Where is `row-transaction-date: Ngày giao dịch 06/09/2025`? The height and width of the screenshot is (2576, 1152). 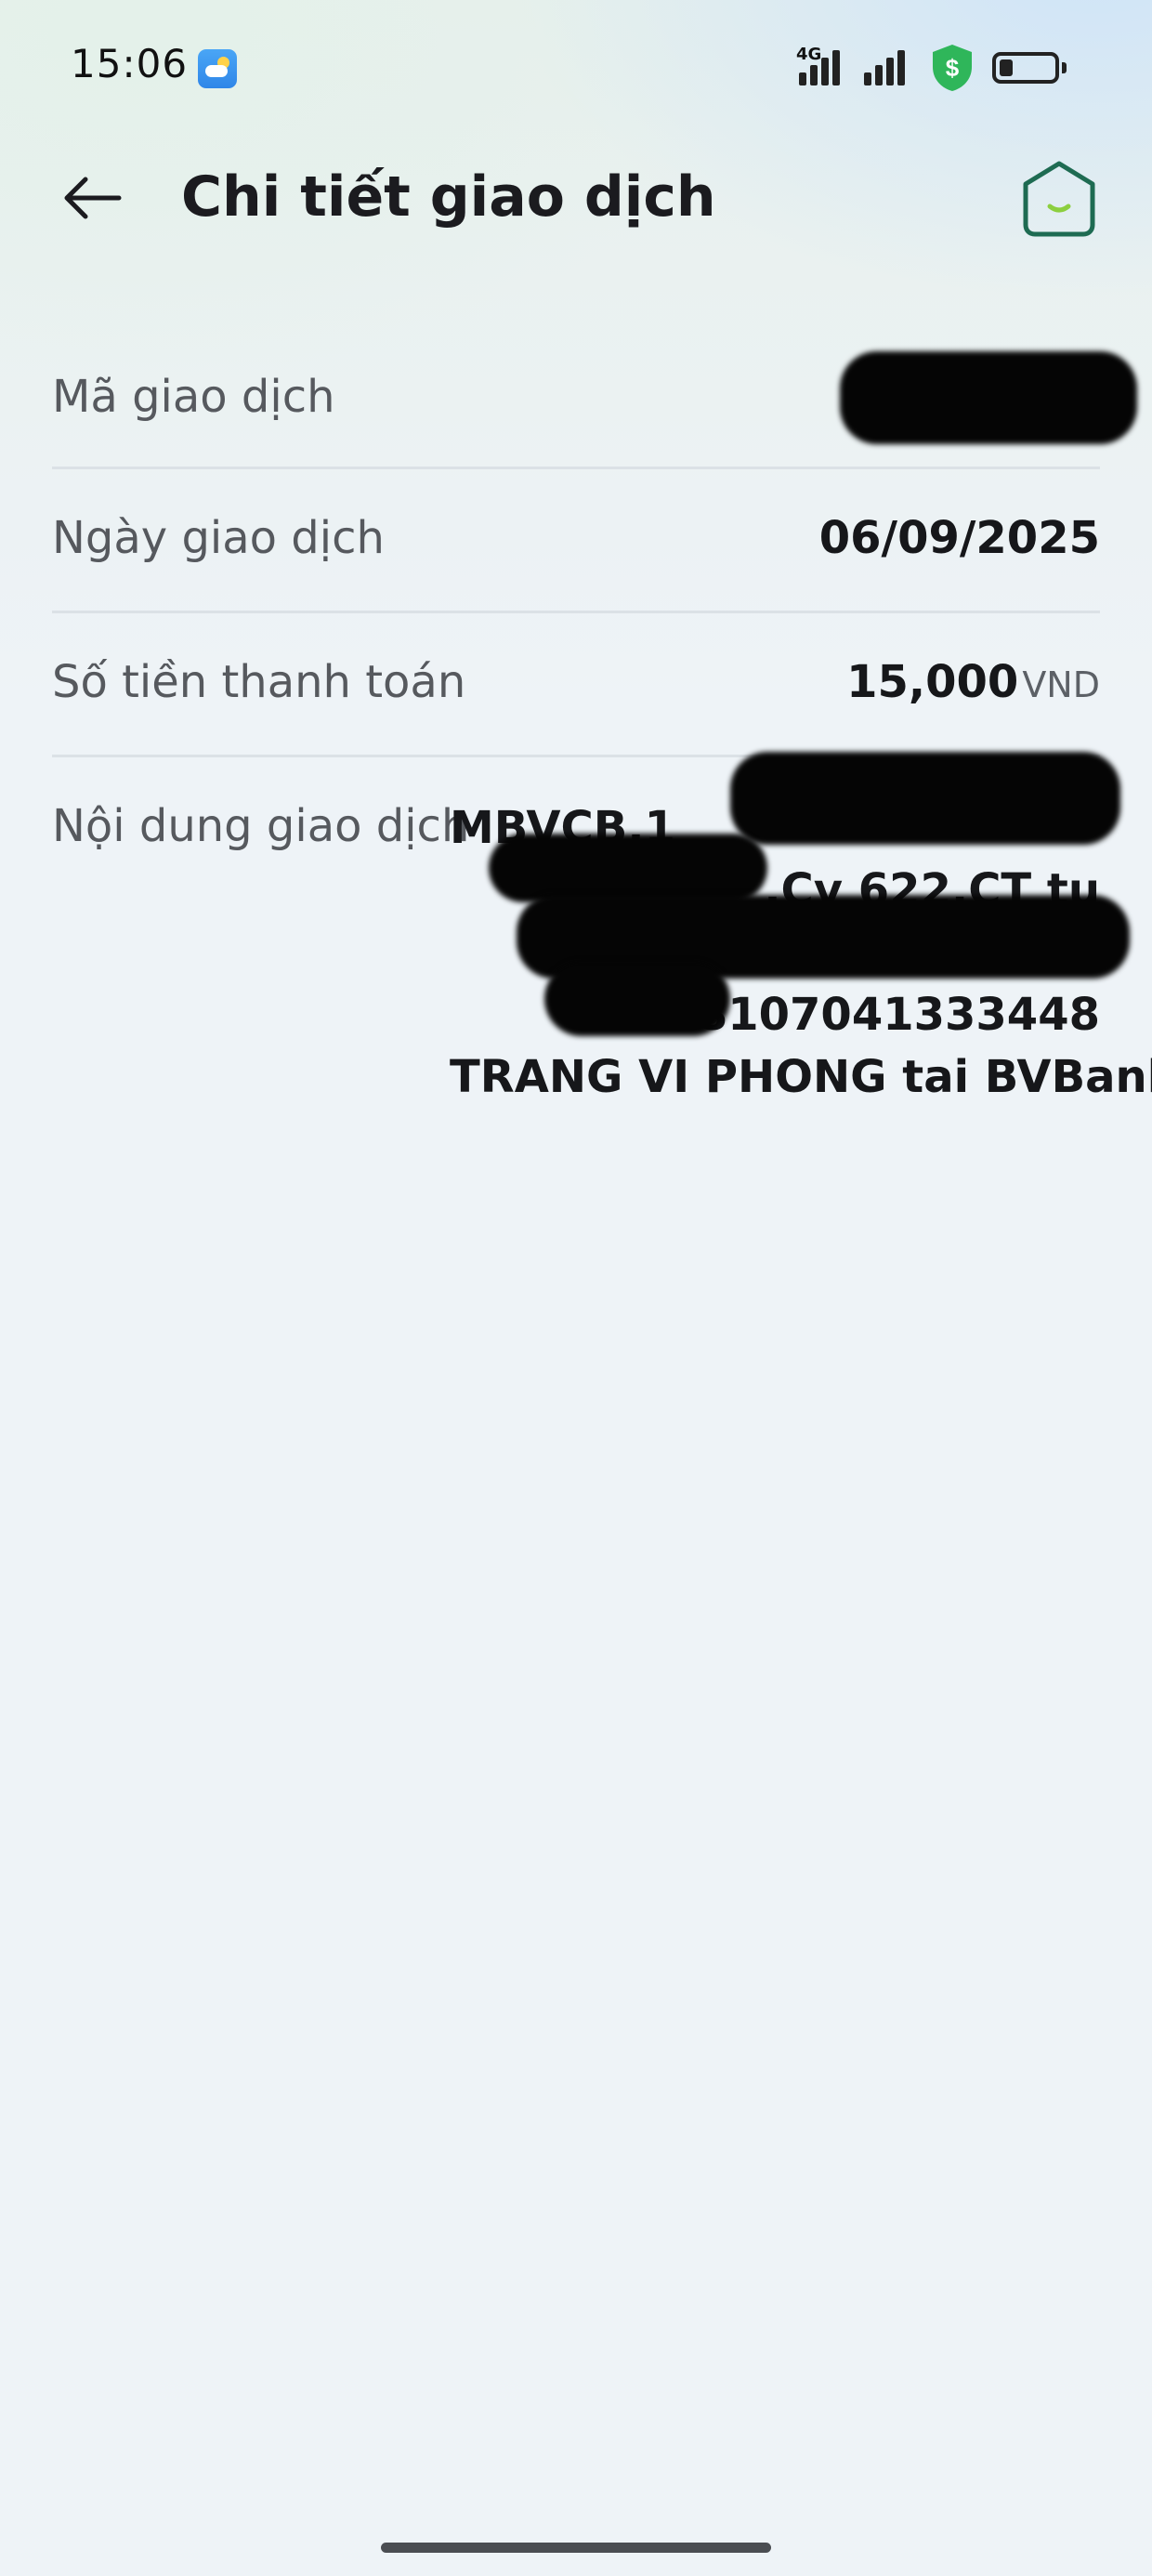
row-transaction-date: Ngày giao dịch 06/09/2025 is located at coordinates (576, 541).